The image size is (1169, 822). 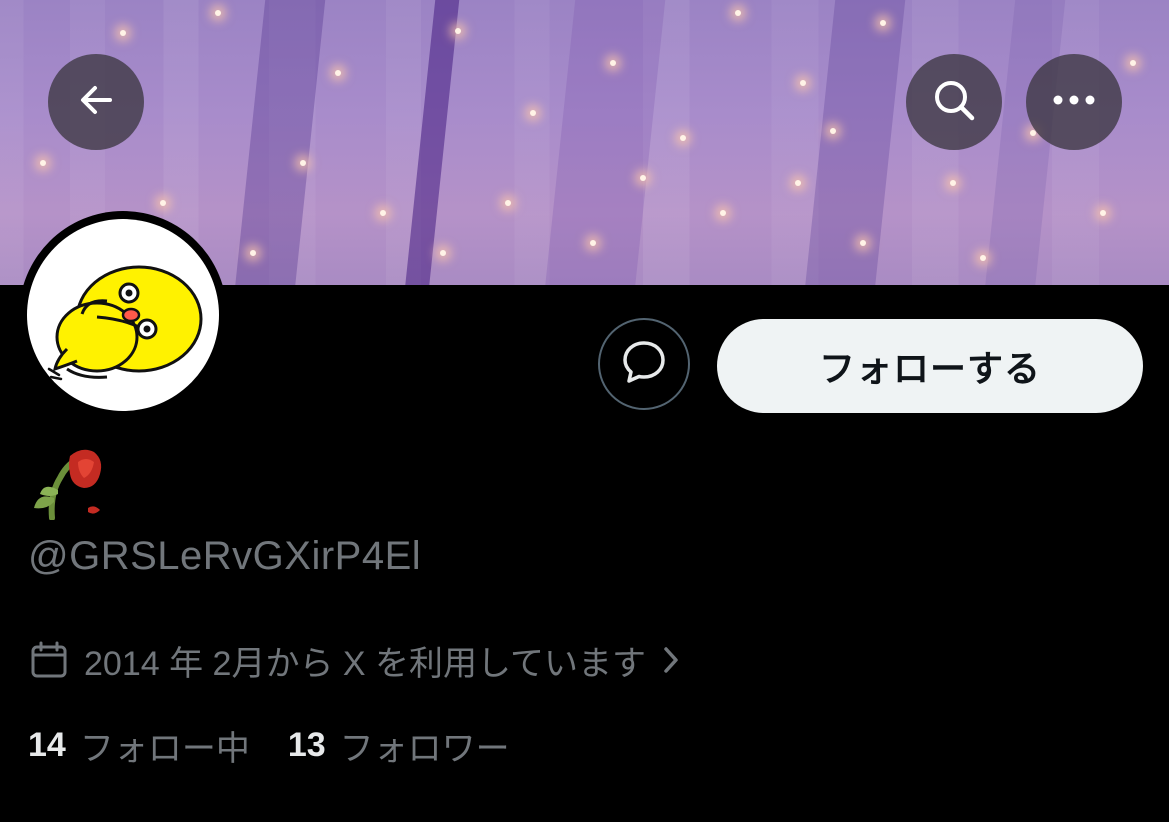 What do you see at coordinates (225, 556) in the screenshot?
I see `profile-handle: @GRSLeRvGXirP4El` at bounding box center [225, 556].